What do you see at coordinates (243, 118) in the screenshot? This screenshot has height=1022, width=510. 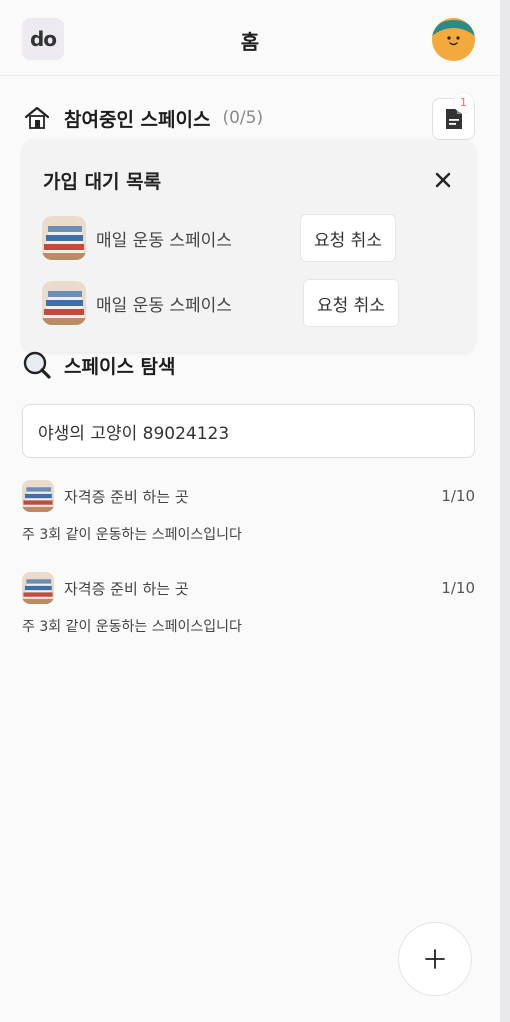 I see `joined-spaces-count: (0/5)` at bounding box center [243, 118].